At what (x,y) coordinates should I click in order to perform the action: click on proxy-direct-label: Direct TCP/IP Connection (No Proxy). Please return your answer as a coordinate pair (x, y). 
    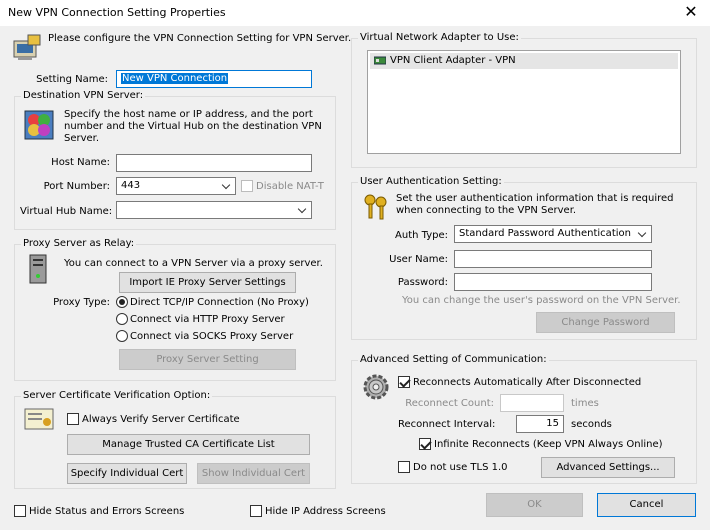
    Looking at the image, I should click on (219, 302).